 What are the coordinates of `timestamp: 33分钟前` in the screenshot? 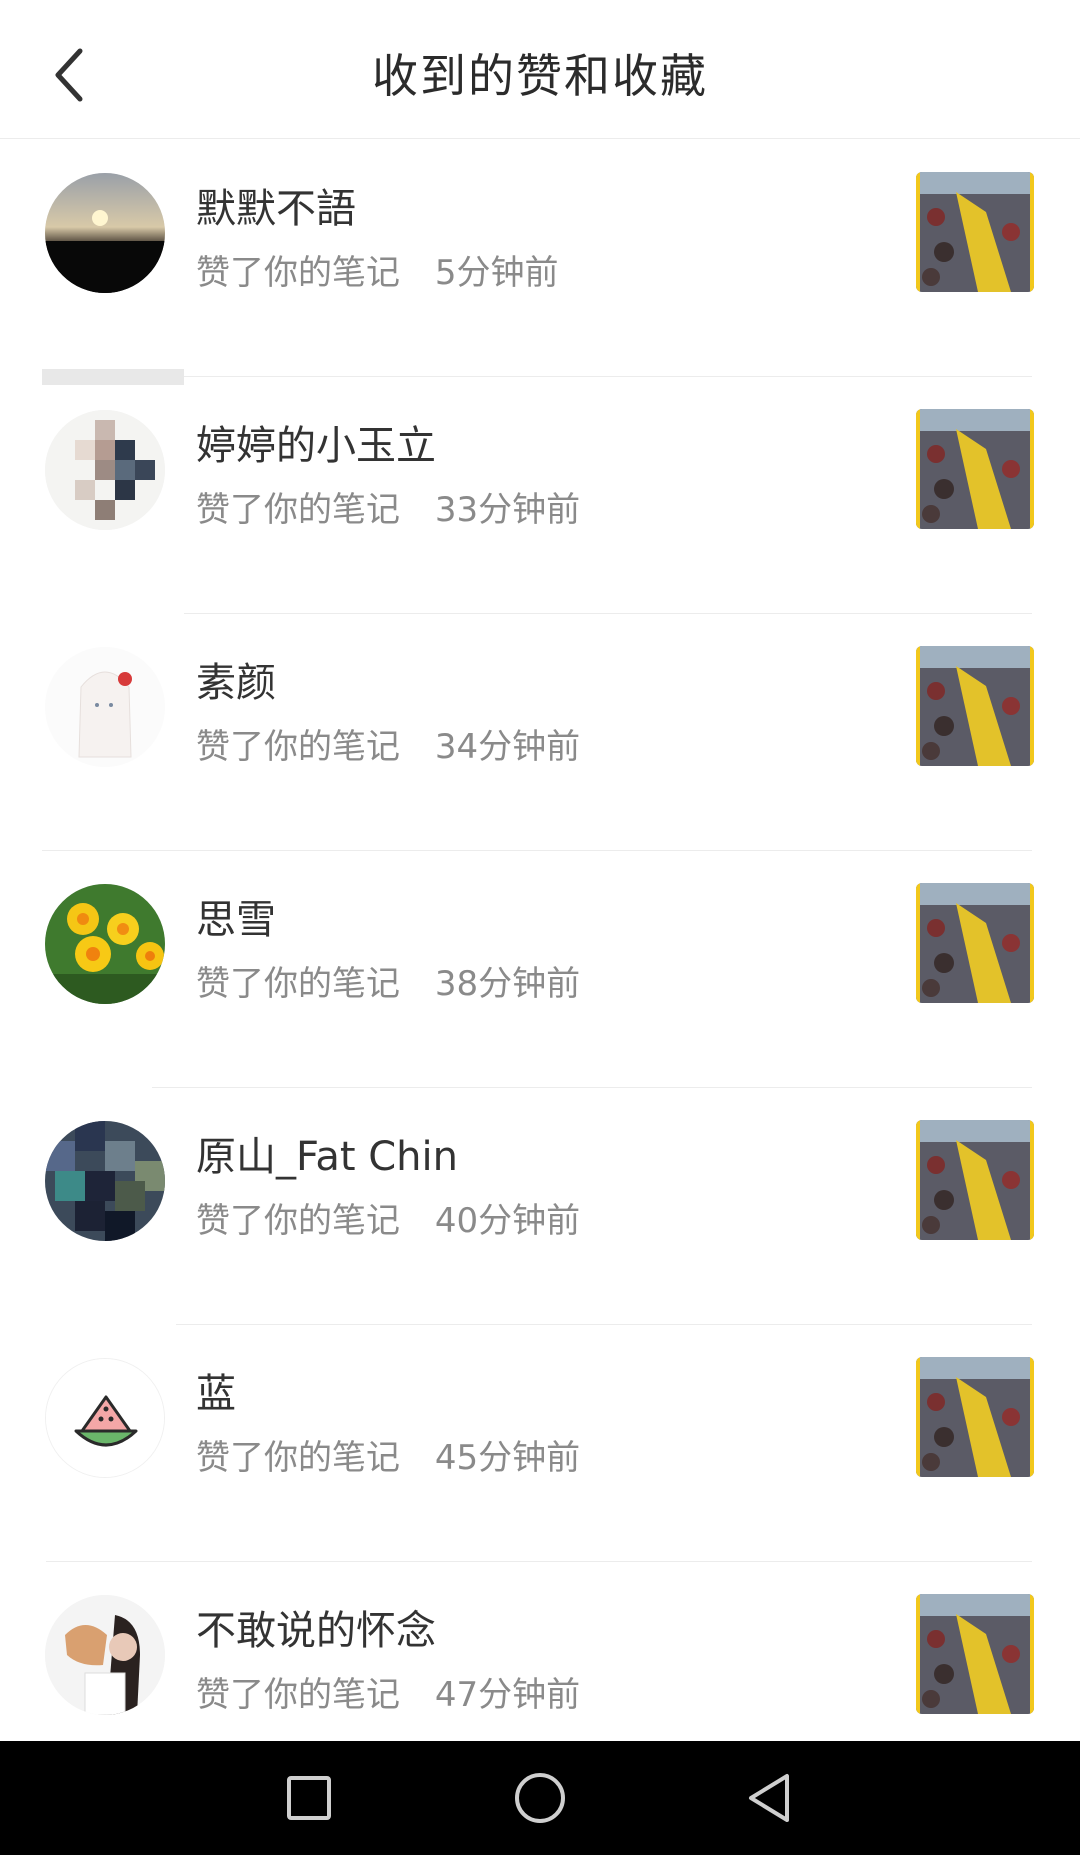 It's located at (507, 510).